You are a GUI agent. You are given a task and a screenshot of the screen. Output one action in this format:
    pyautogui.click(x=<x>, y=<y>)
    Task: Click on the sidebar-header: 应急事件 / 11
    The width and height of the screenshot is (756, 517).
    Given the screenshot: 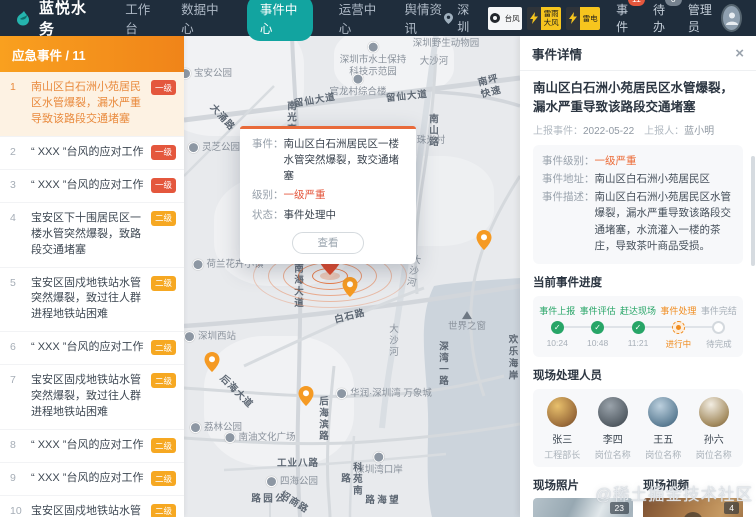 What is the action you would take?
    pyautogui.click(x=92, y=54)
    